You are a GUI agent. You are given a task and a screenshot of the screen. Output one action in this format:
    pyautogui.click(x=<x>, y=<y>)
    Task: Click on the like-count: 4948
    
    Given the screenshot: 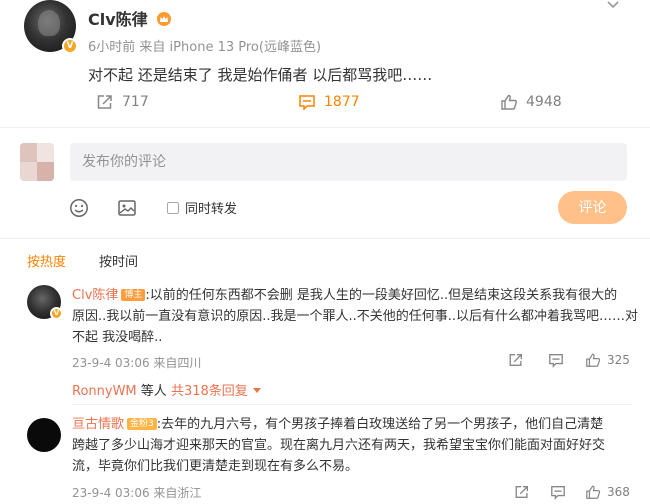 What is the action you would take?
    pyautogui.click(x=544, y=102)
    